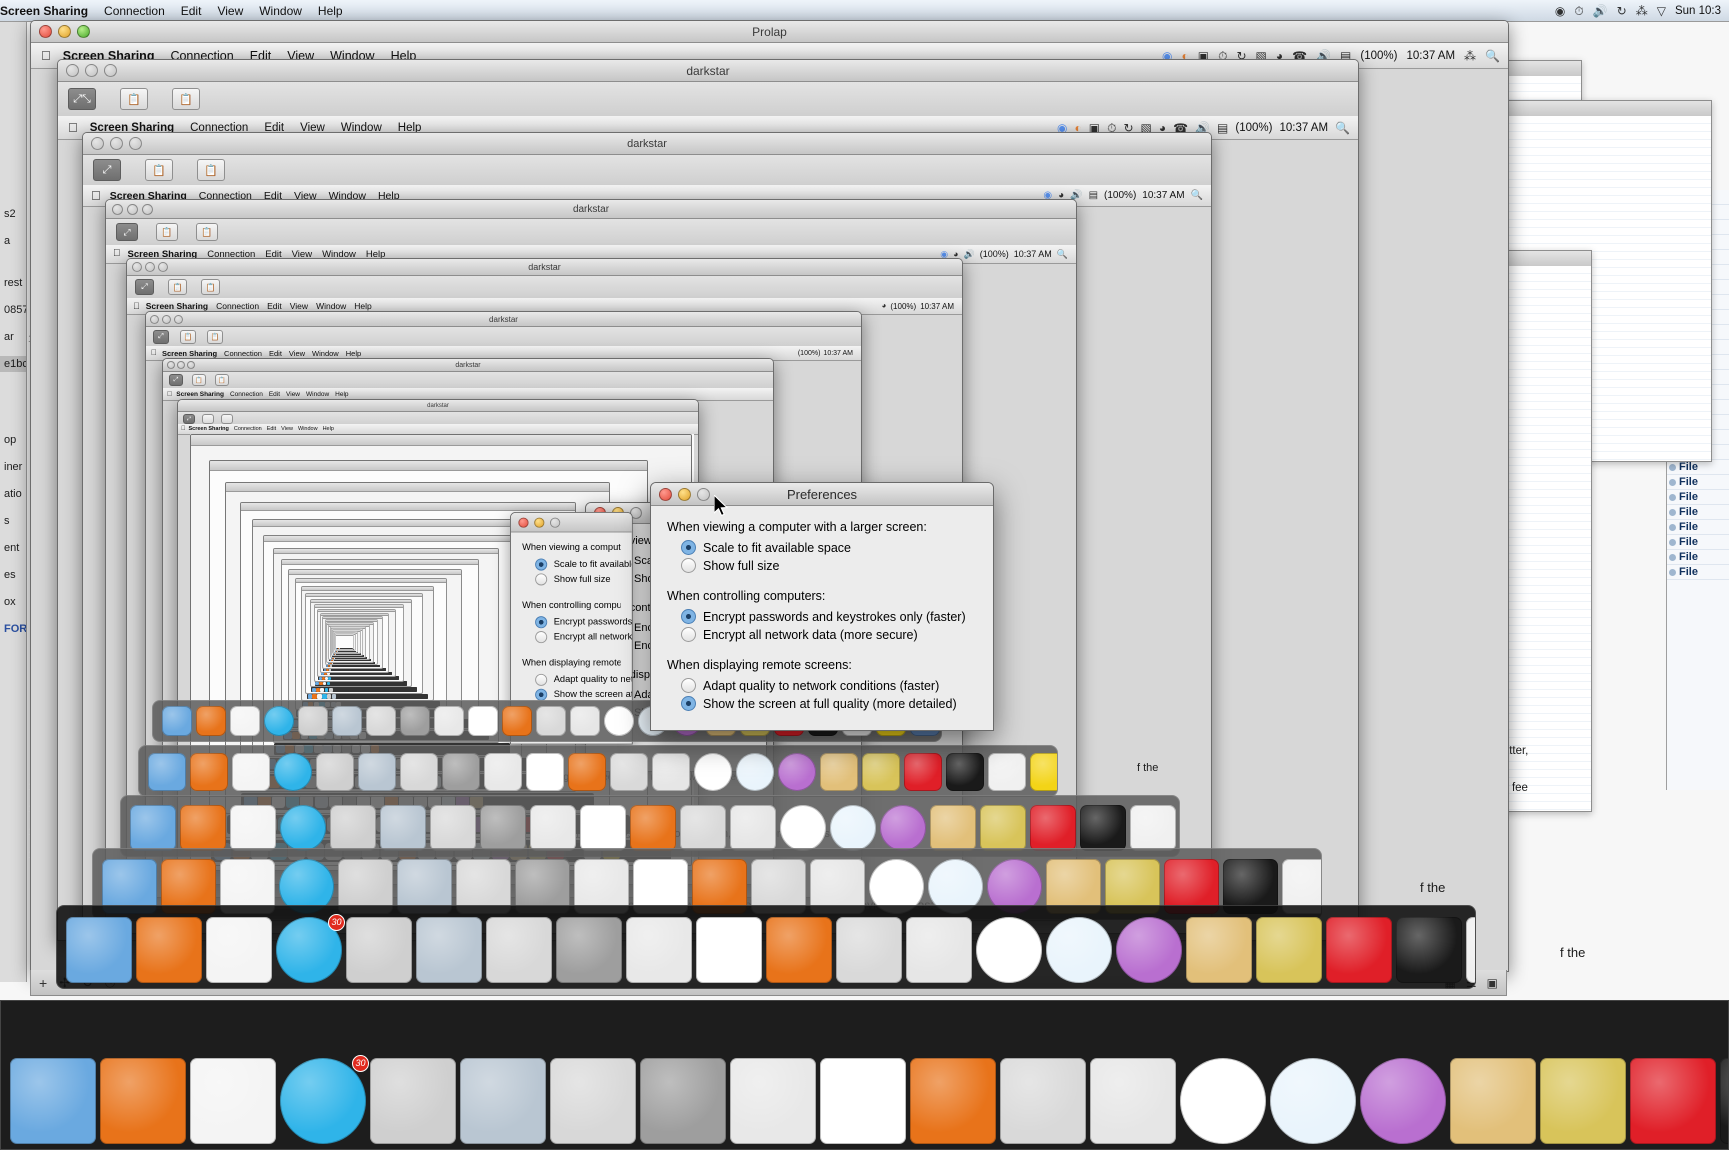 The height and width of the screenshot is (1150, 1729). What do you see at coordinates (1342, 128) in the screenshot?
I see `search-icon: 🔍` at bounding box center [1342, 128].